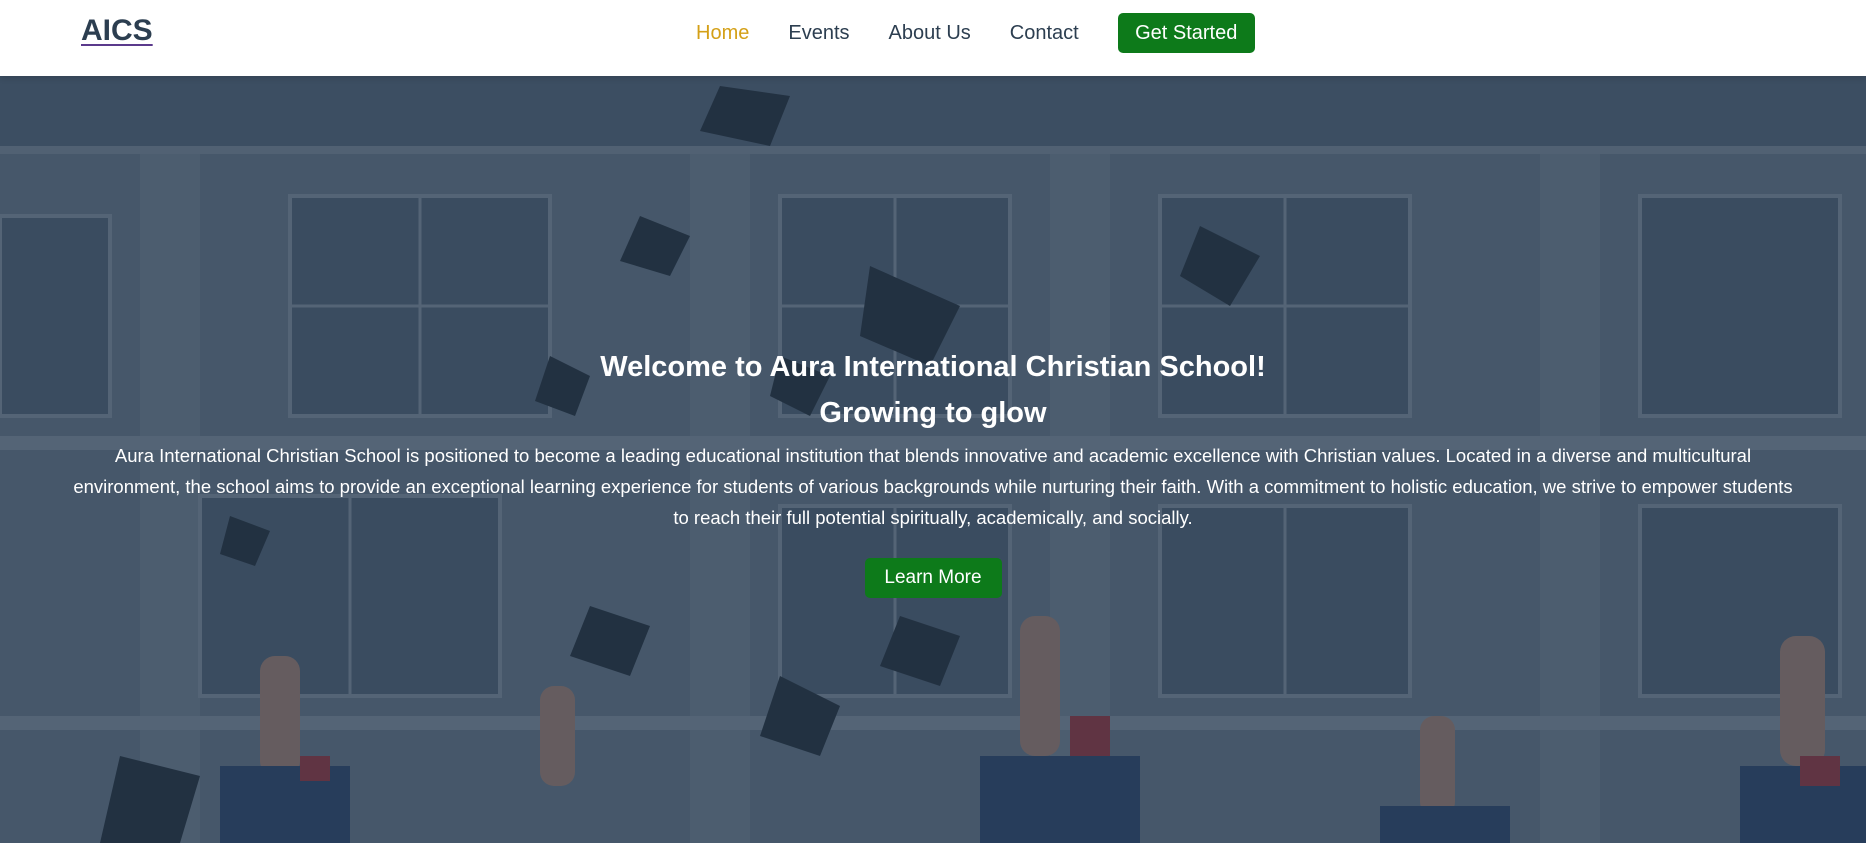 This screenshot has height=843, width=1866. What do you see at coordinates (818, 33) in the screenshot?
I see `nav-link-events: Events` at bounding box center [818, 33].